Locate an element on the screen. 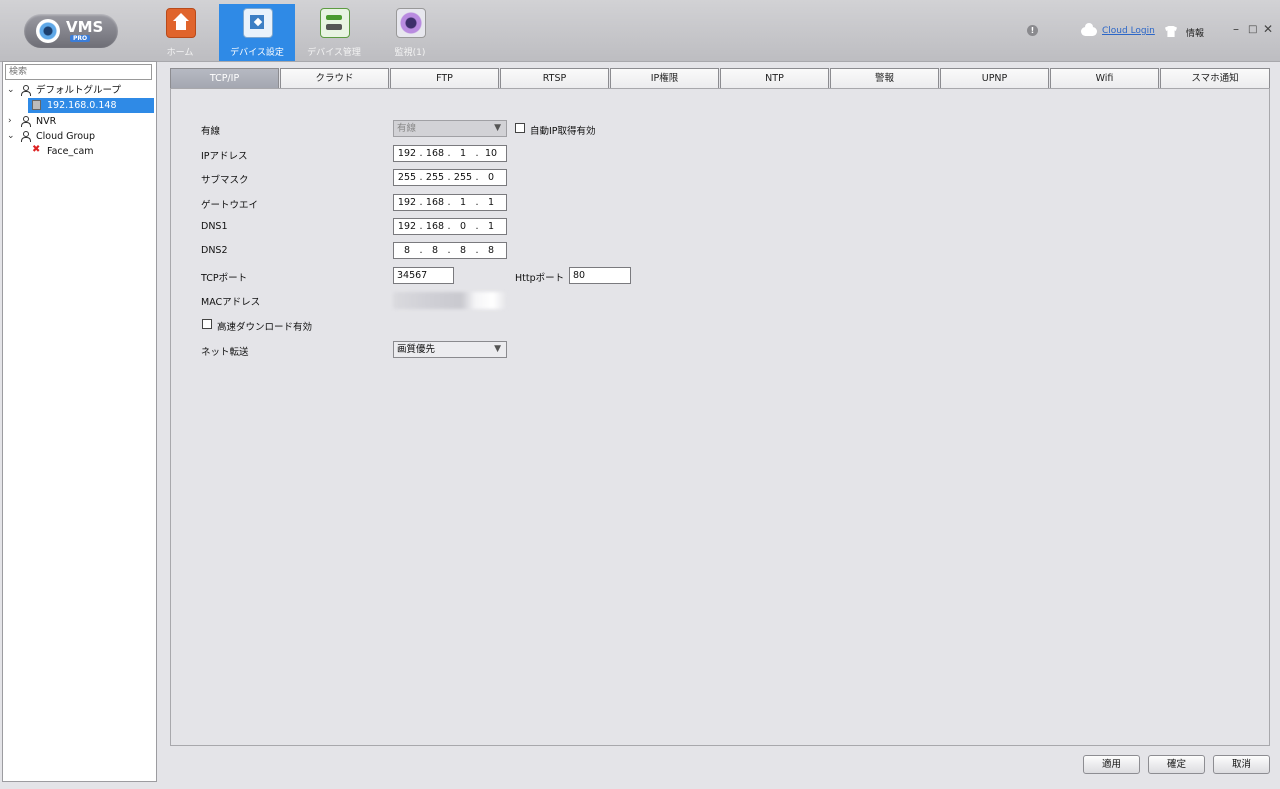  logo-badge: PRO is located at coordinates (80, 38).